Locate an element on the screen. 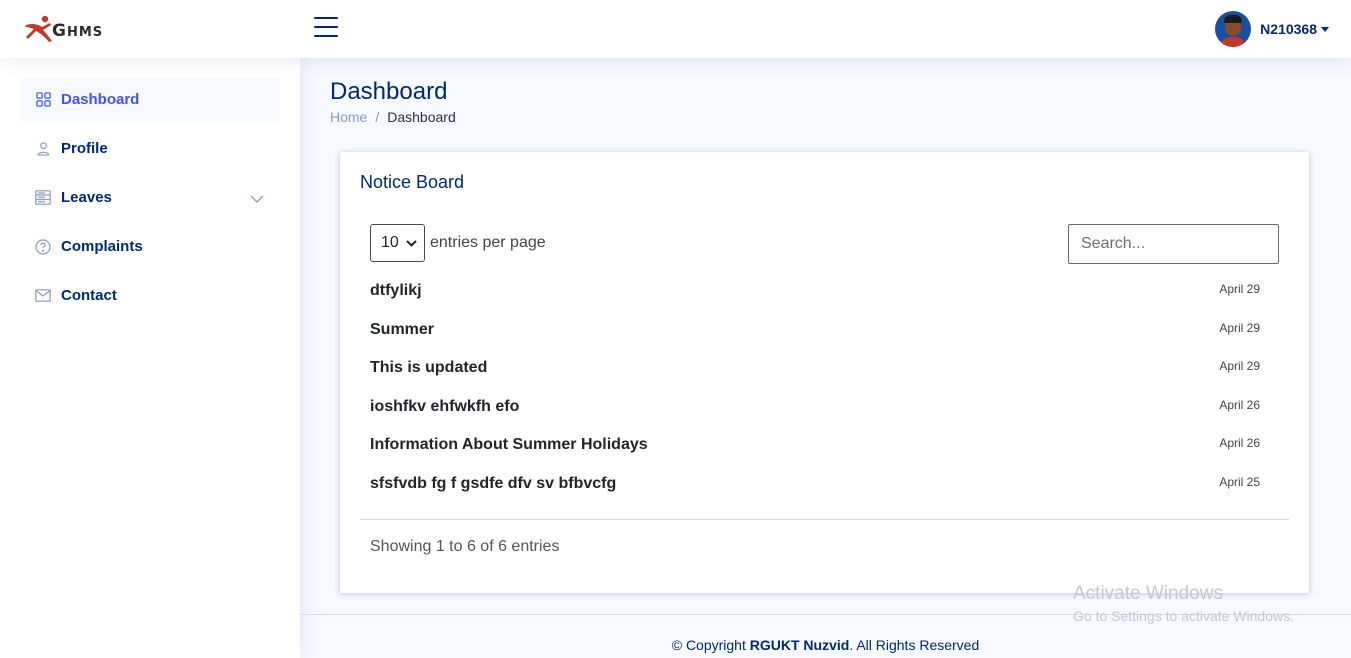 The width and height of the screenshot is (1351, 658). entries-per-page-control: 10 entries per page is located at coordinates (458, 243).